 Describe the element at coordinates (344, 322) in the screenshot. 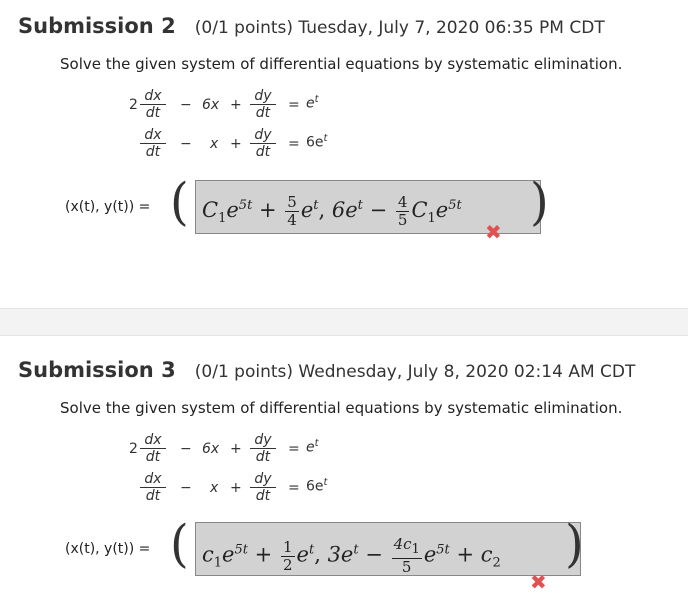

I see `section-divider` at that location.